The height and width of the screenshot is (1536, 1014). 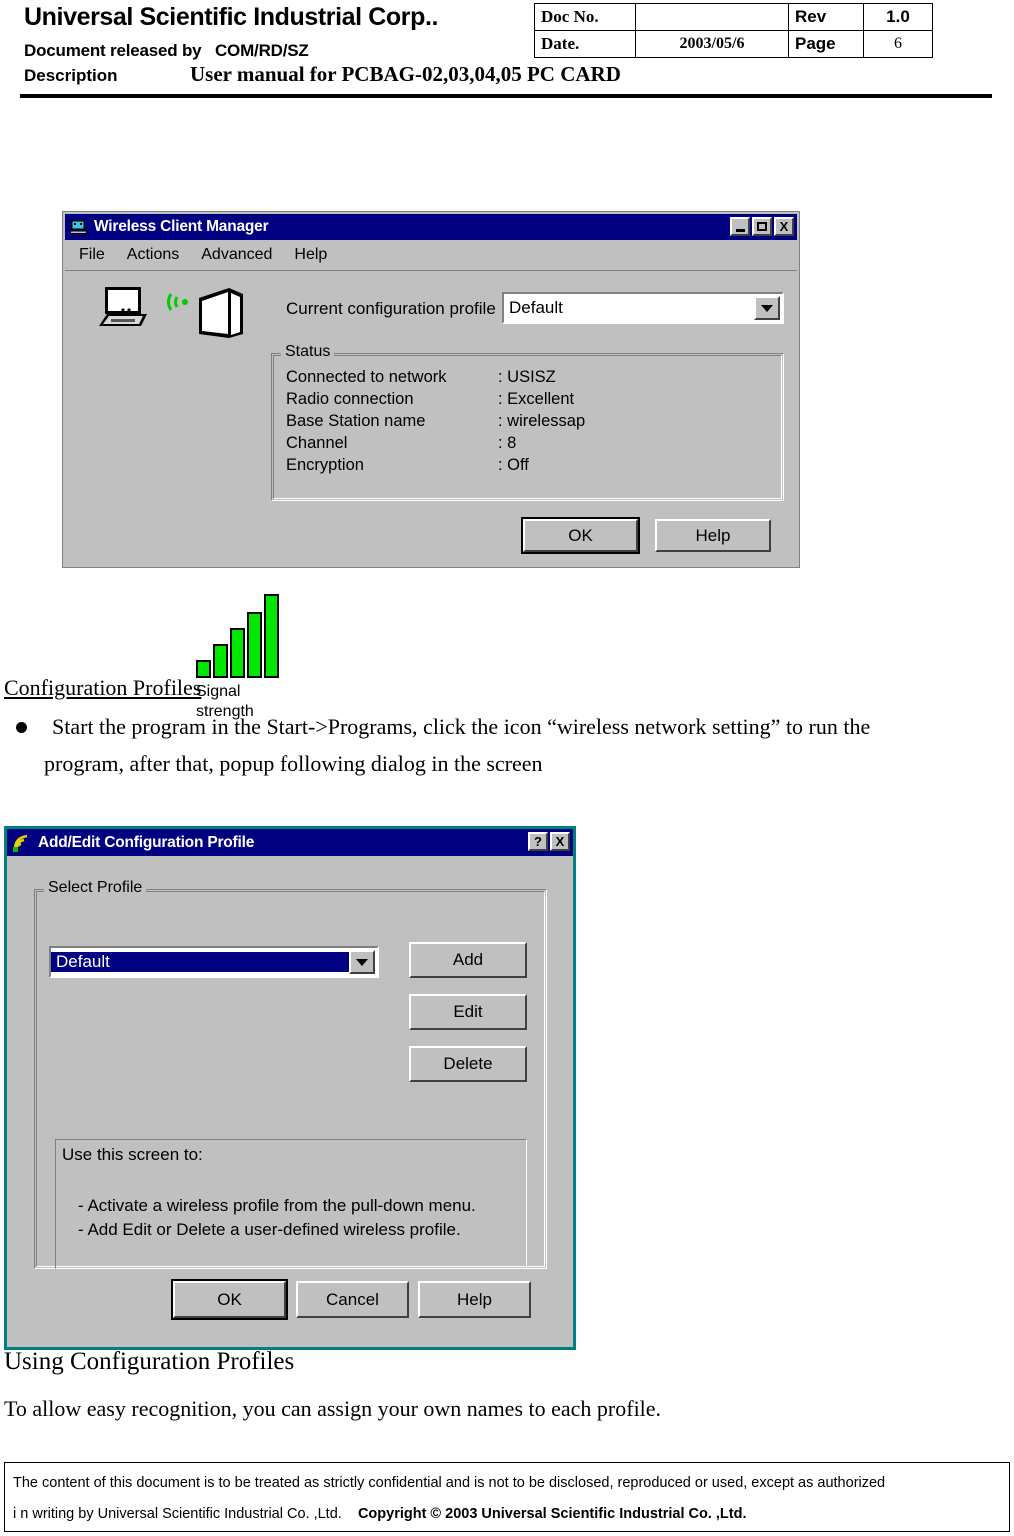 What do you see at coordinates (310, 255) in the screenshot?
I see `menu-help: Help` at bounding box center [310, 255].